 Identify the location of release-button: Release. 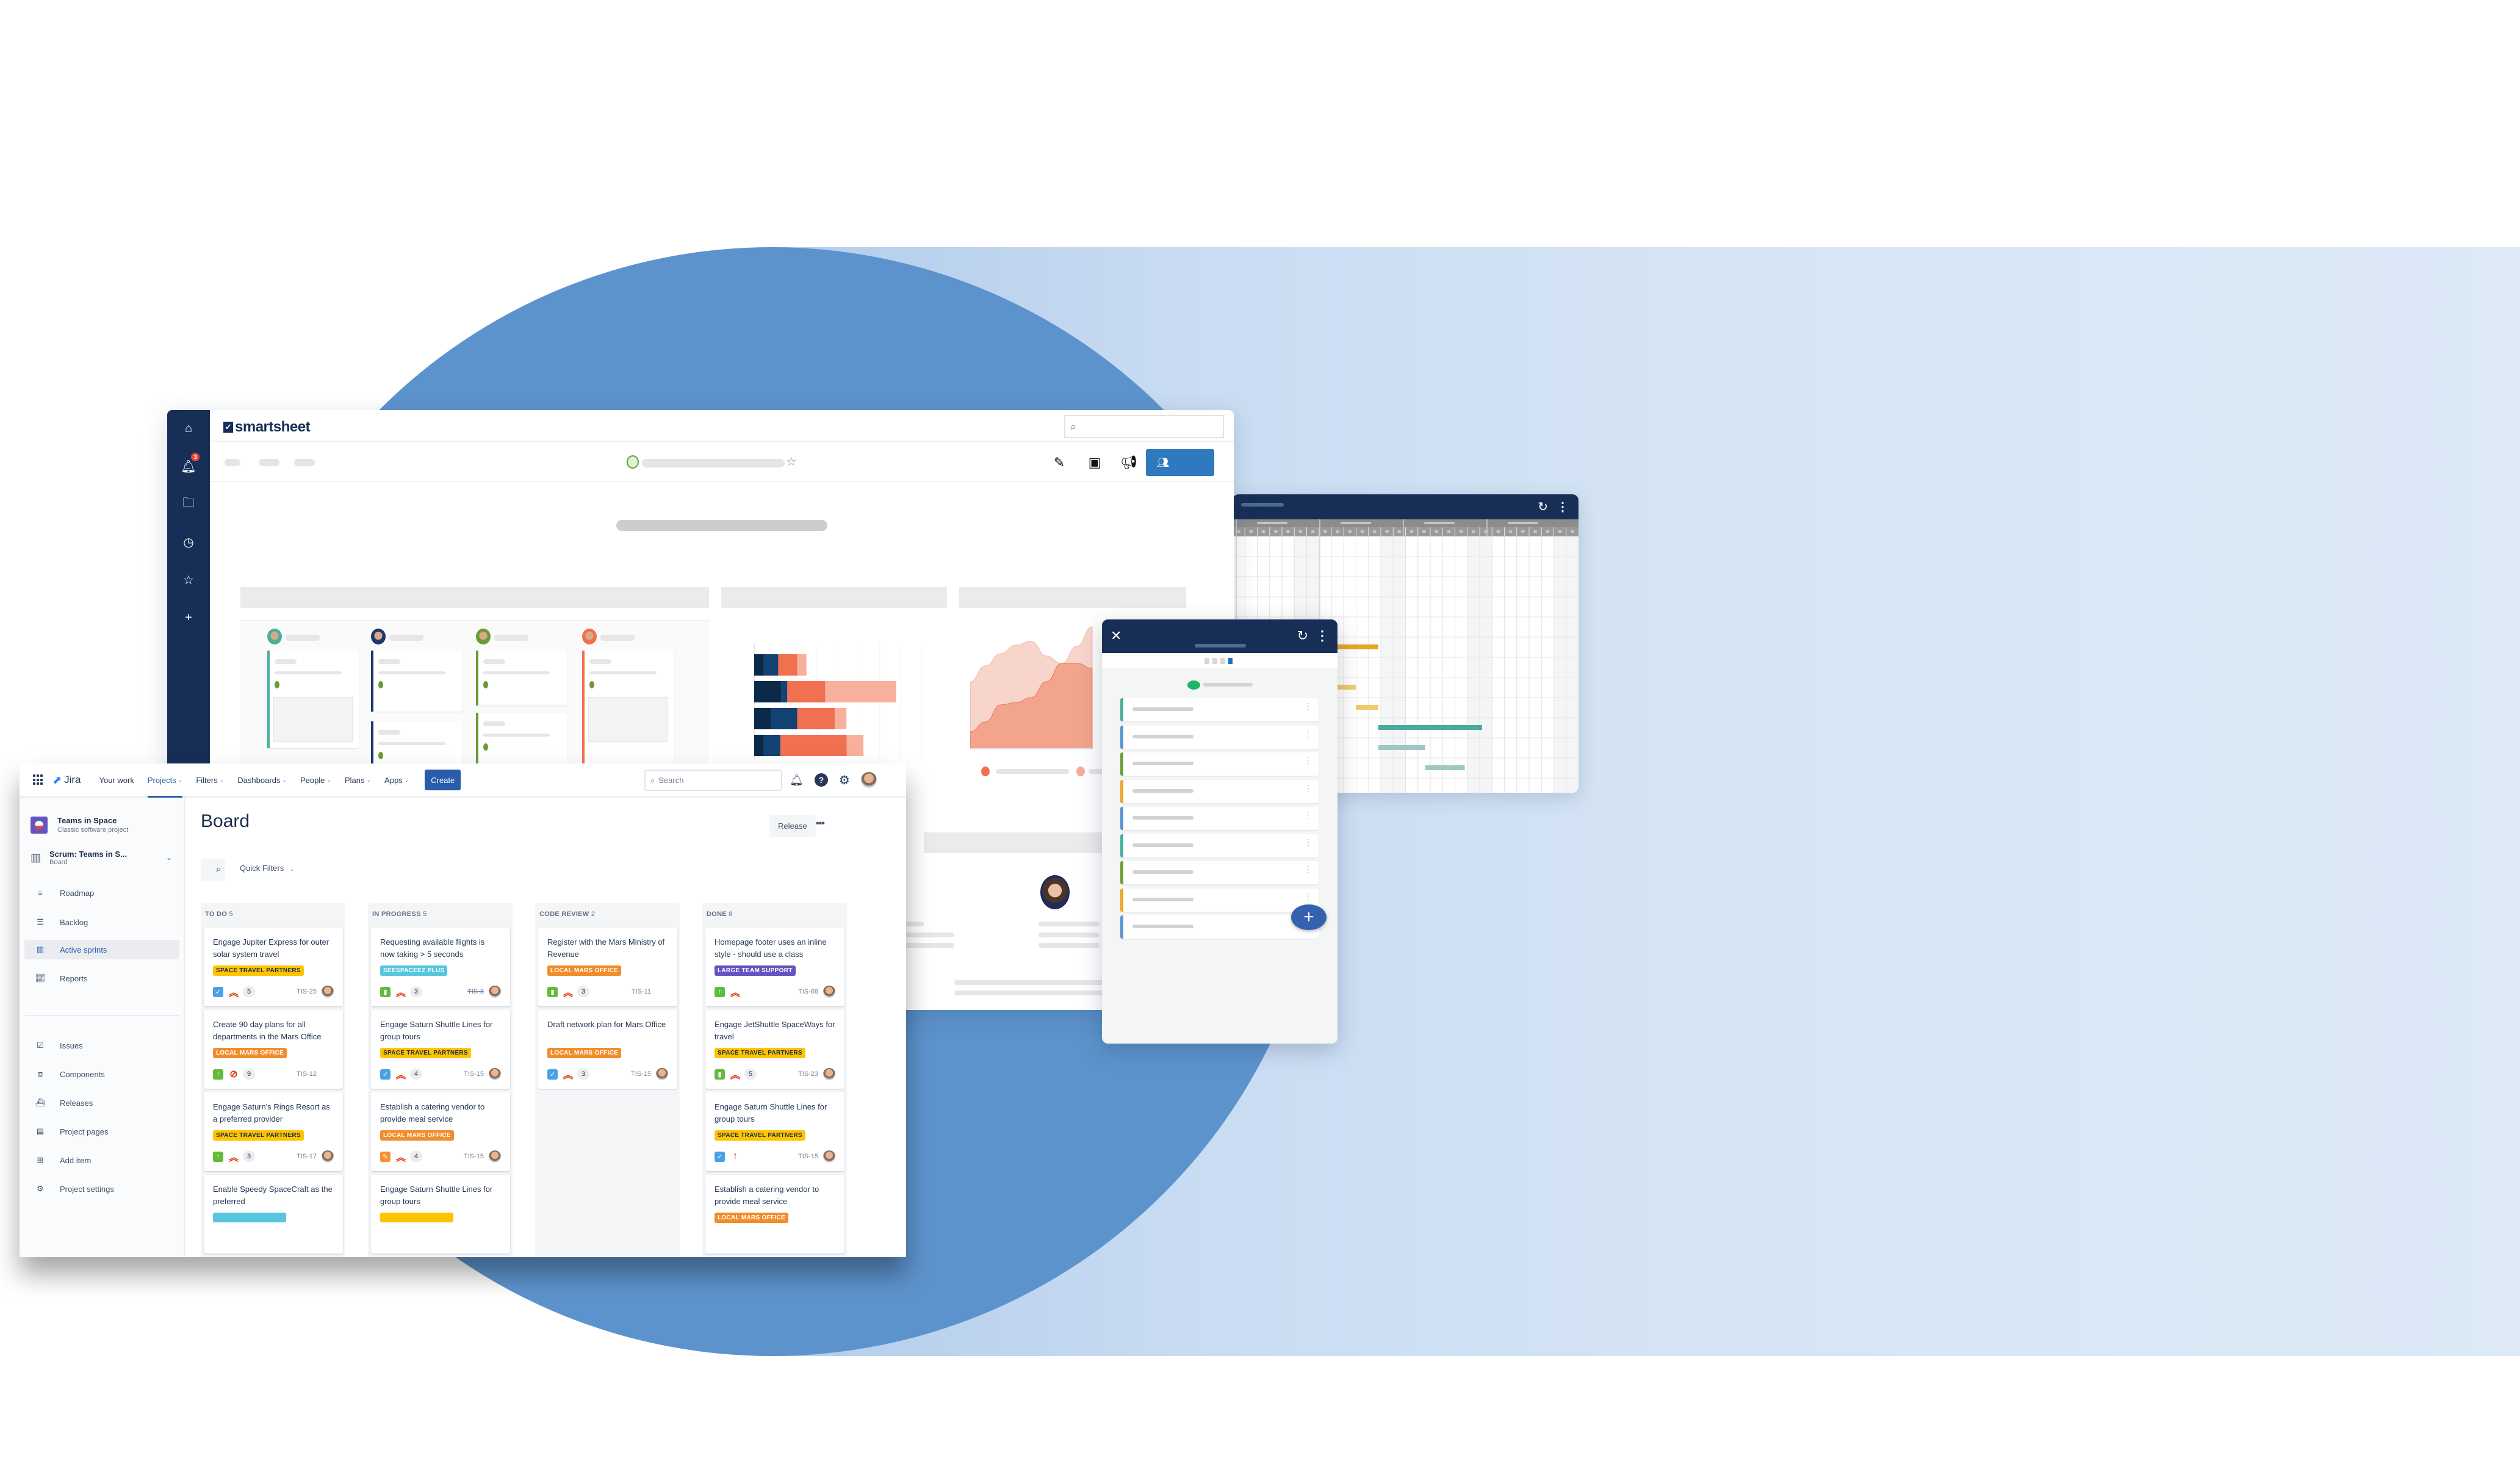
(792, 826).